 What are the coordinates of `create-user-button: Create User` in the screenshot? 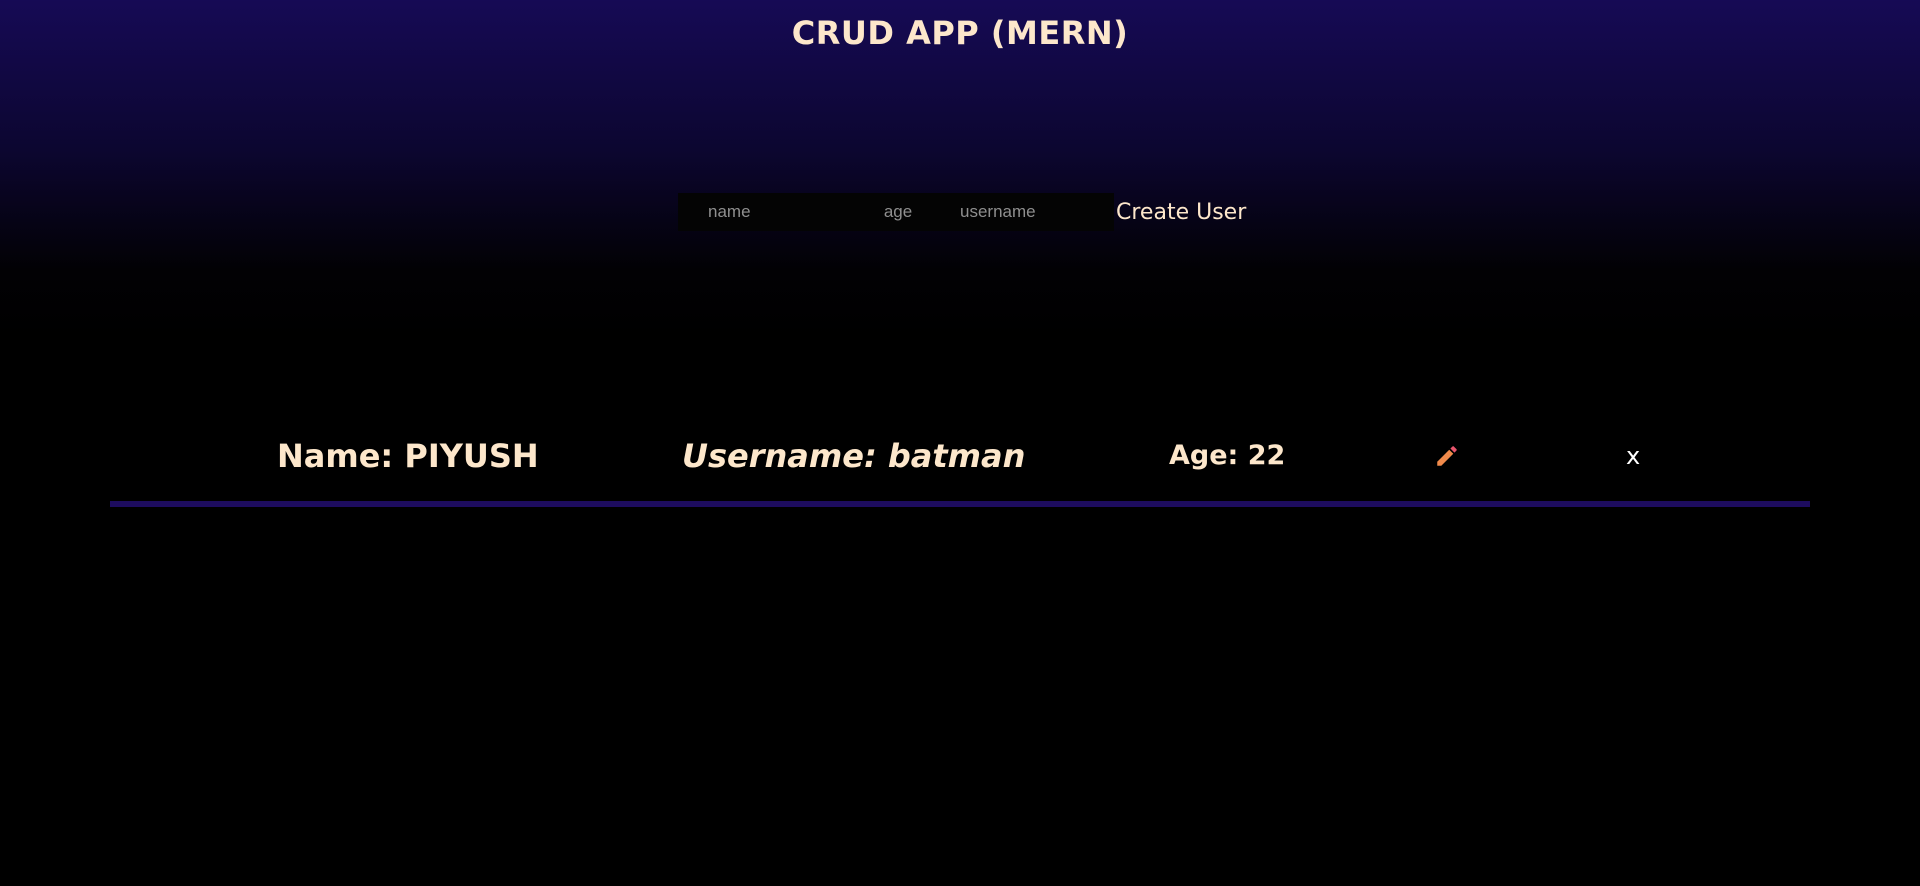 It's located at (1181, 212).